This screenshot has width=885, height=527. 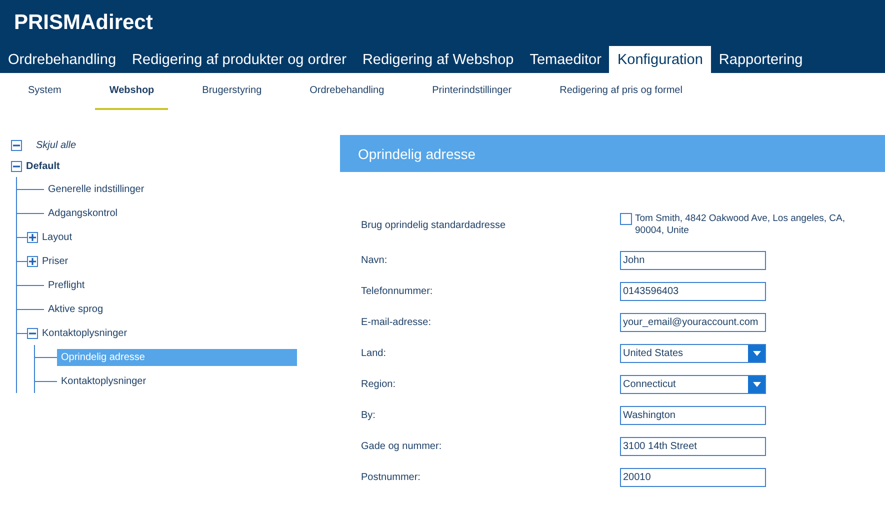 What do you see at coordinates (434, 225) in the screenshot?
I see `field-label: Brug oprindelig standardadresse` at bounding box center [434, 225].